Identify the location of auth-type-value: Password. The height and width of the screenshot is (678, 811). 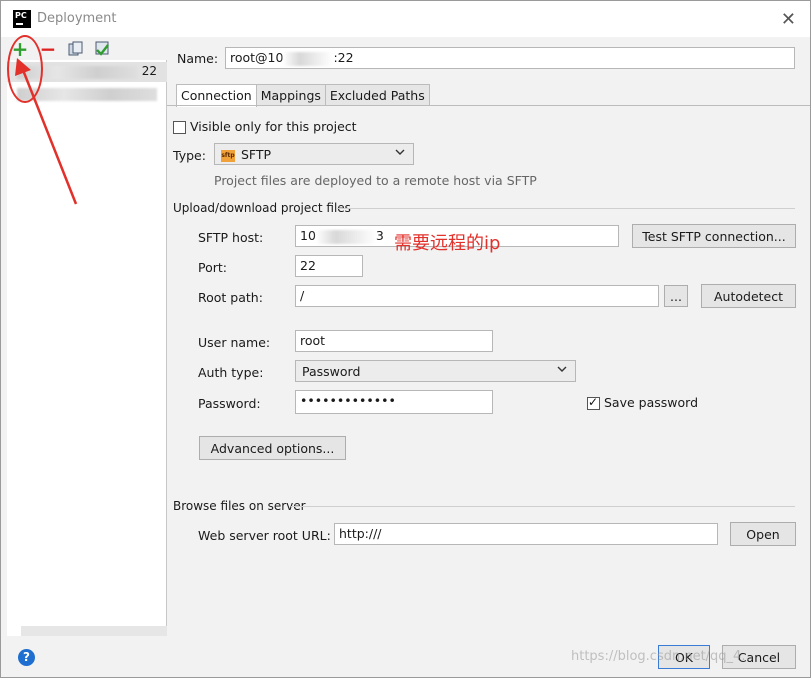
(331, 371).